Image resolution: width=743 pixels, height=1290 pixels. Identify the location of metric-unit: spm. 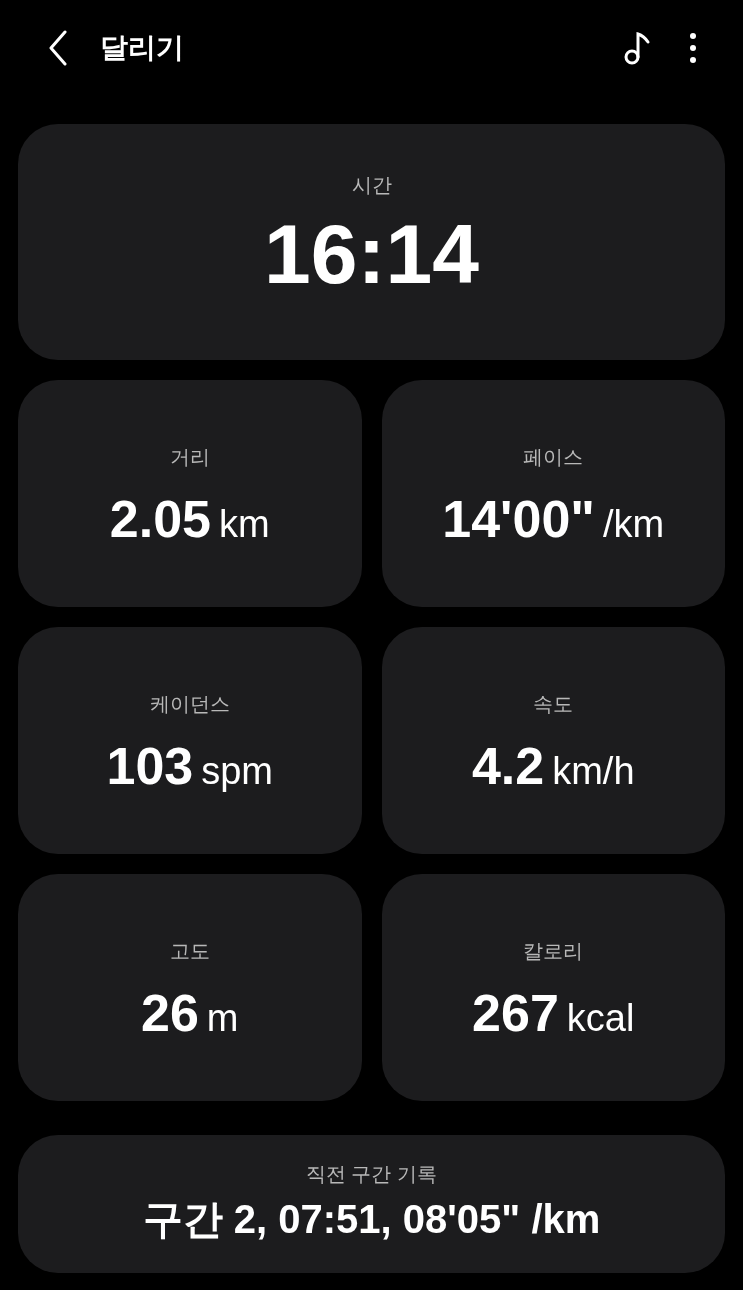
(237, 771).